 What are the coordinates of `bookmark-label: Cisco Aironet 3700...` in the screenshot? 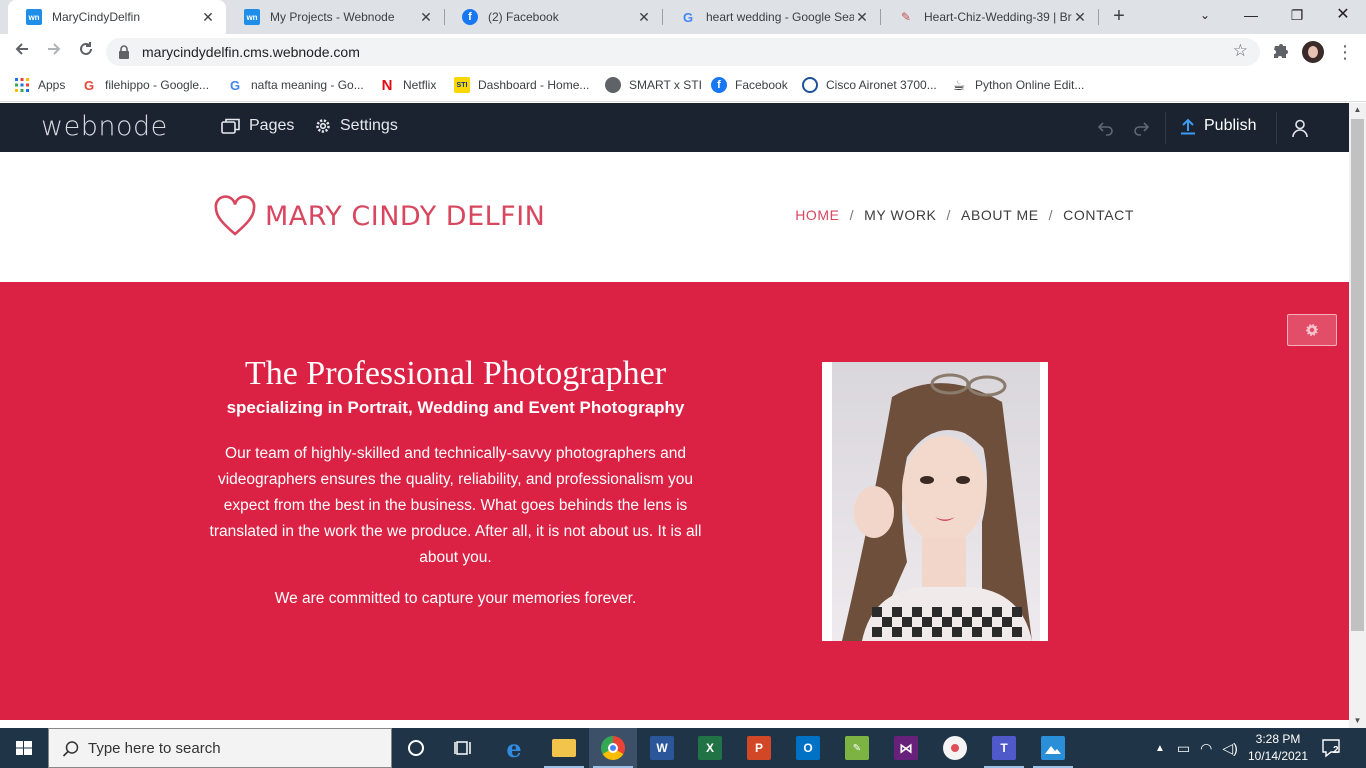 It's located at (881, 85).